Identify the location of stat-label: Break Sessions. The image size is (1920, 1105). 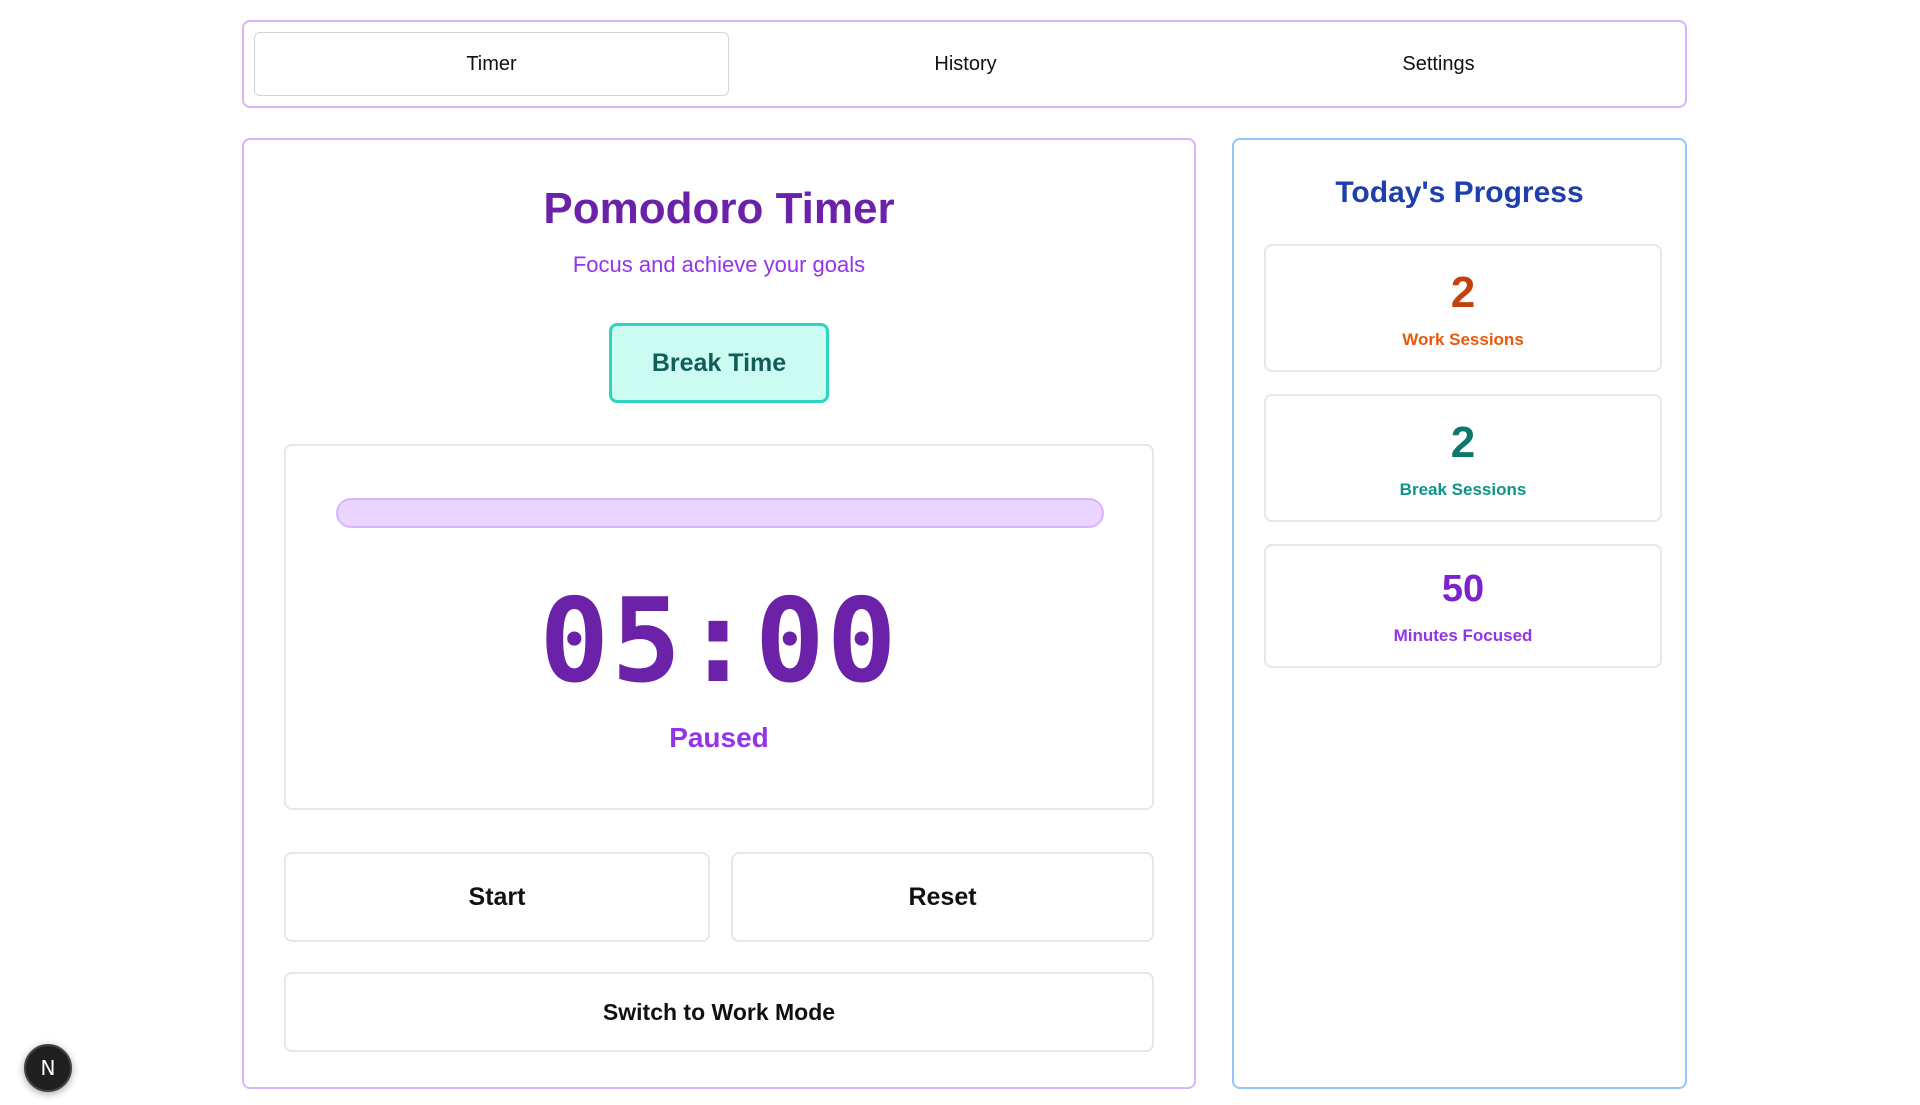
(1463, 489).